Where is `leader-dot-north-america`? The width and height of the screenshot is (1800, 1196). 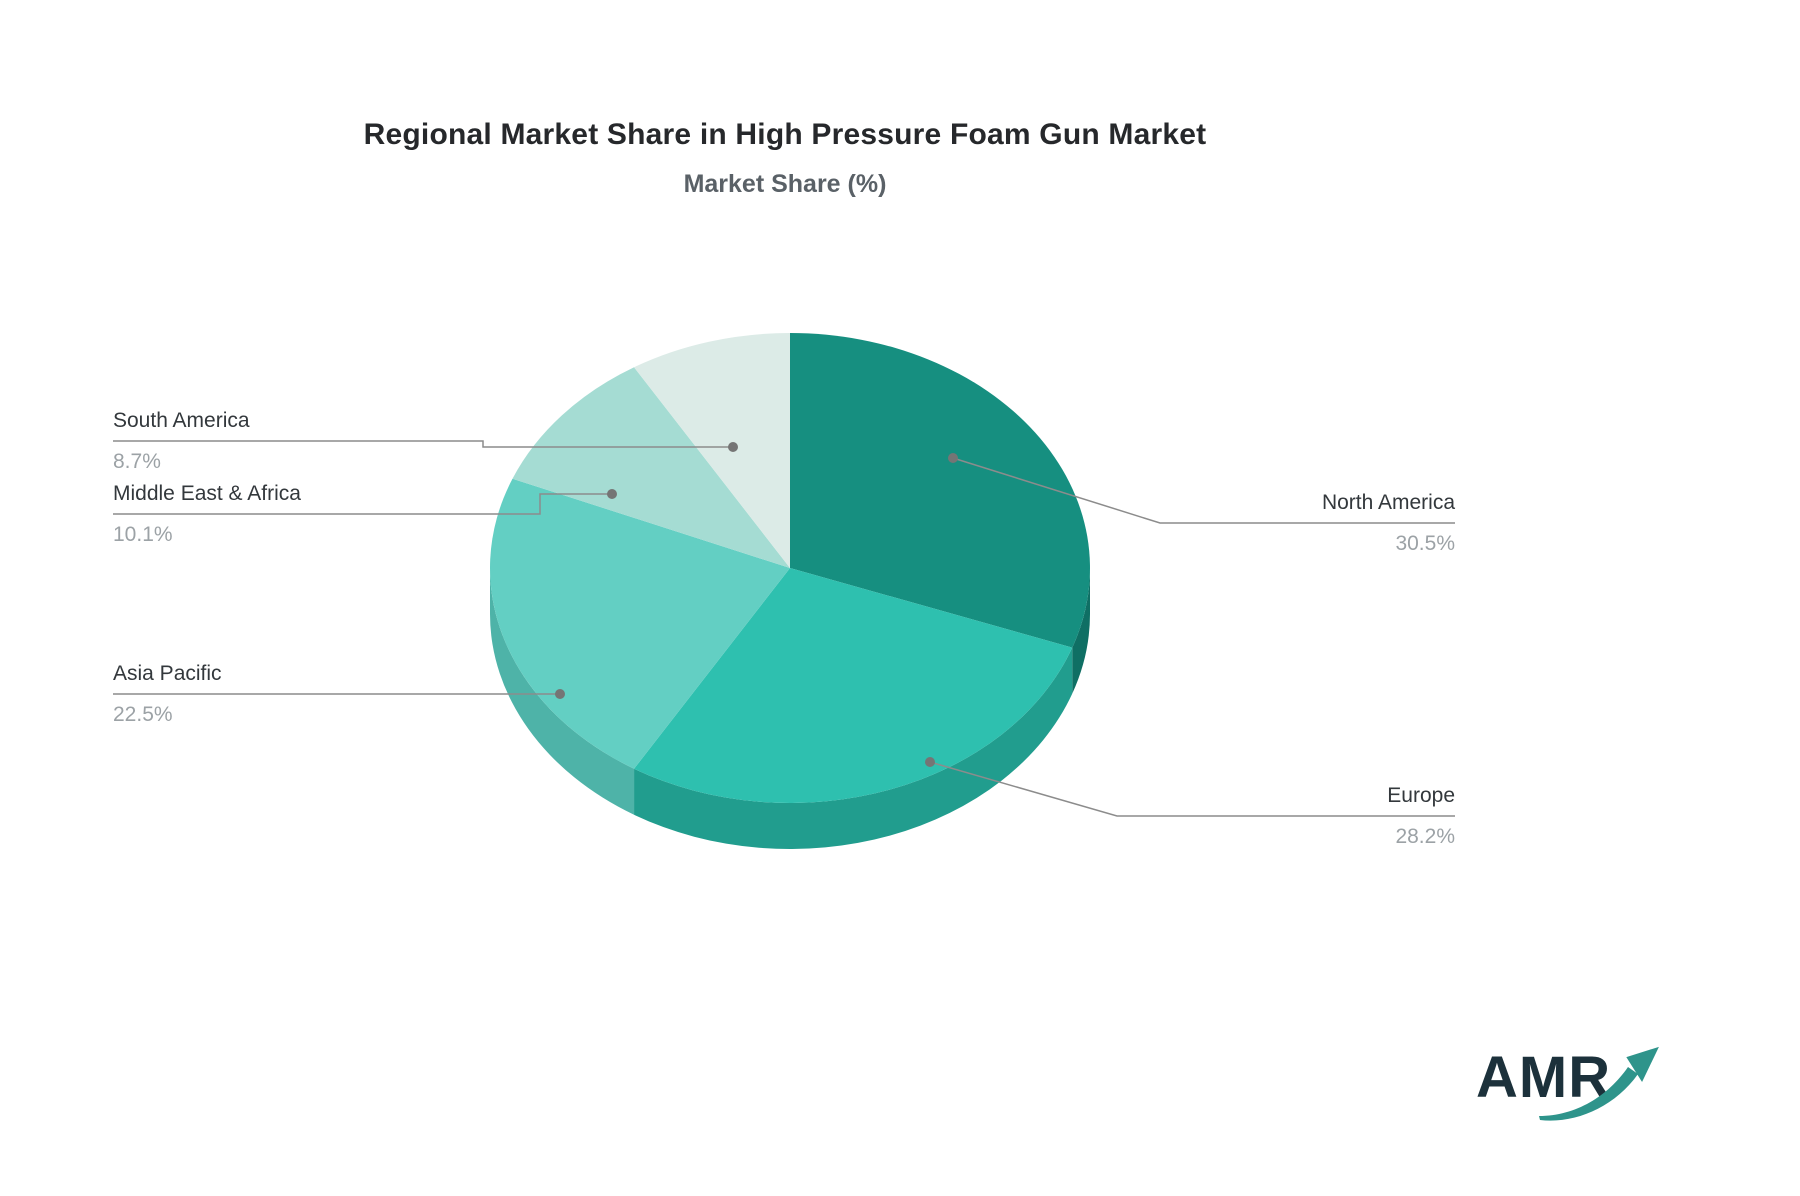 leader-dot-north-america is located at coordinates (953, 458).